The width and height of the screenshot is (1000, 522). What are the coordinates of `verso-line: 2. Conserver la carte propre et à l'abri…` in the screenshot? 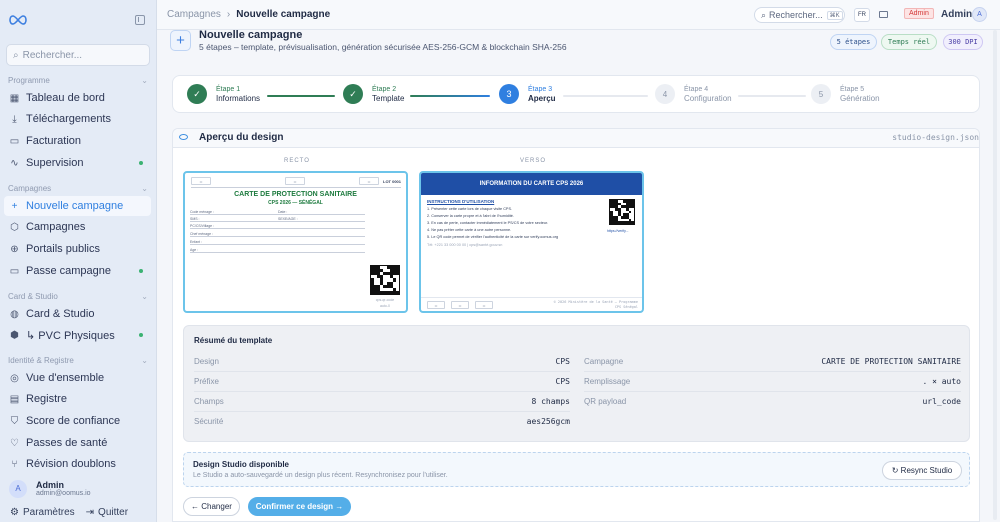 It's located at (470, 216).